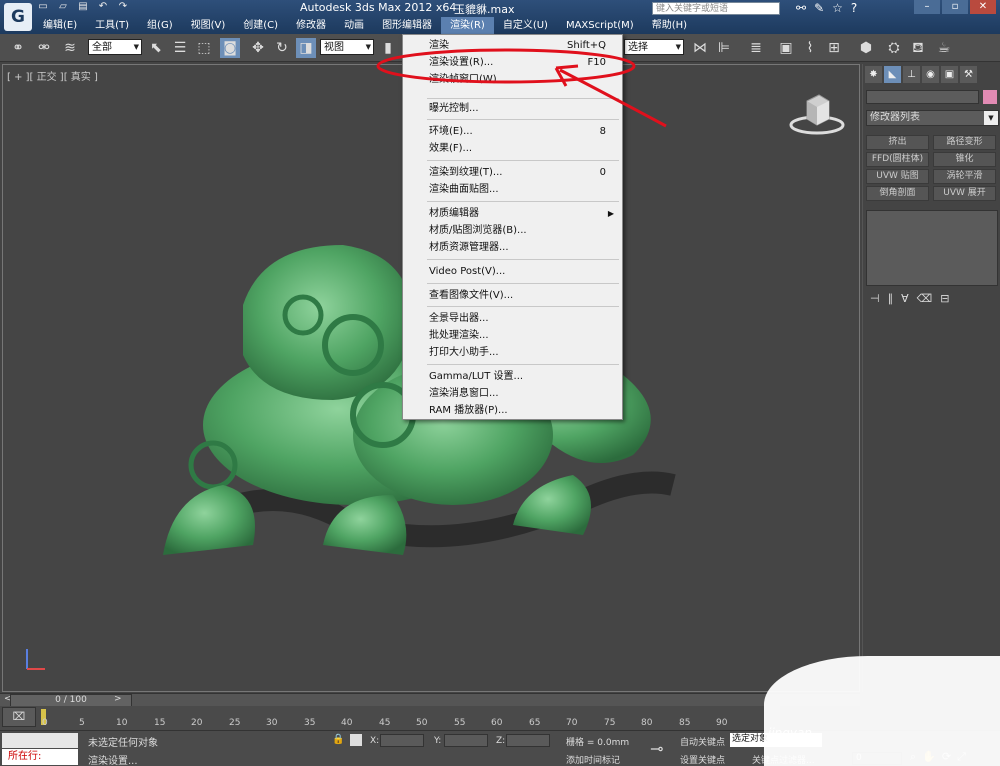  Describe the element at coordinates (525, 25) in the screenshot. I see `menu-customize: 自定义(U)` at that location.